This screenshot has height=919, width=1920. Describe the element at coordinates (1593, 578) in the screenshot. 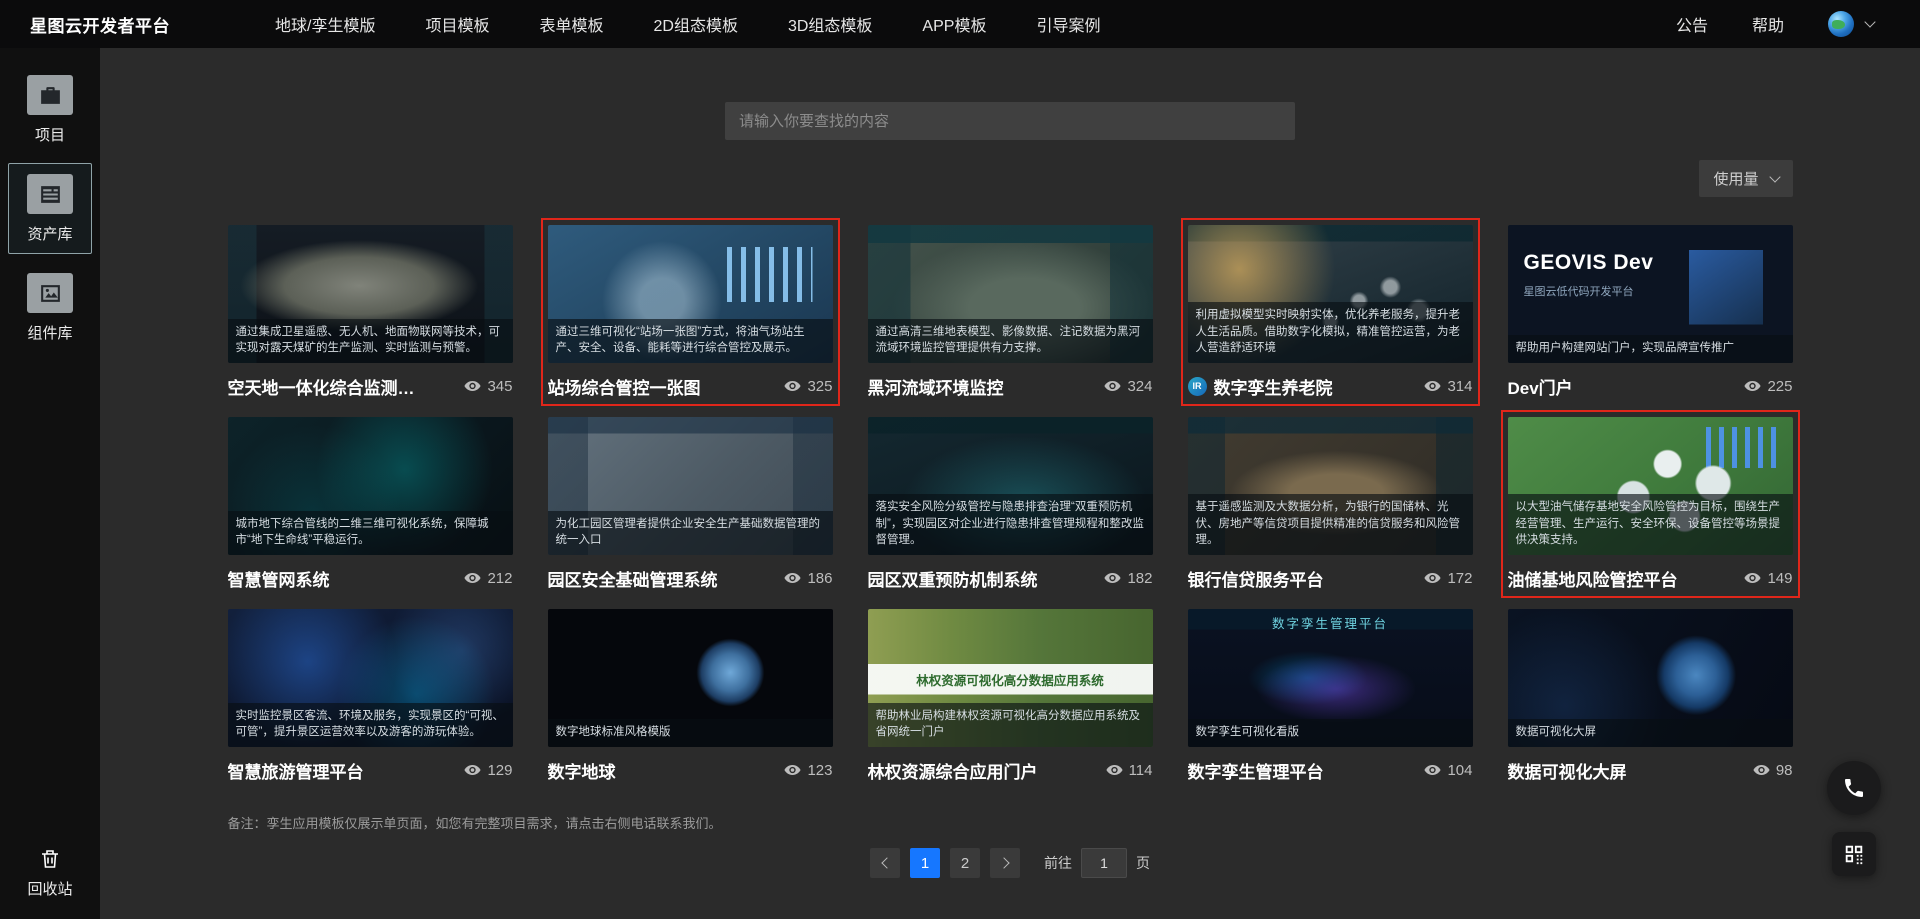

I see `card-title: 油储基地风险管控平台` at that location.